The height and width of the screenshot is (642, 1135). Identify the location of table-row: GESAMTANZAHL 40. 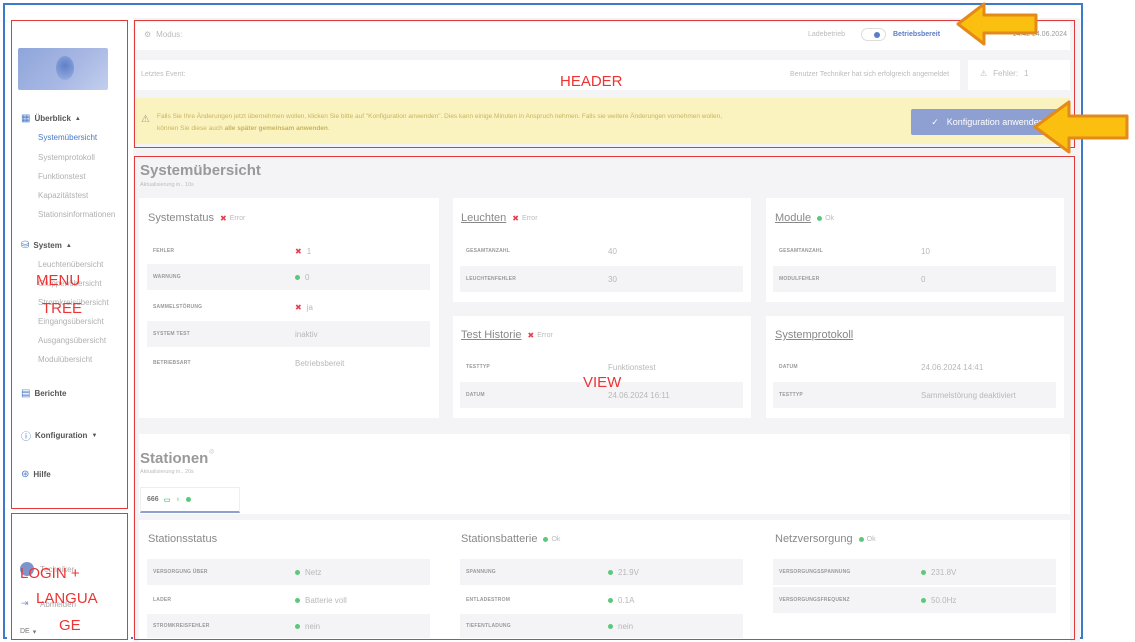
(541, 251).